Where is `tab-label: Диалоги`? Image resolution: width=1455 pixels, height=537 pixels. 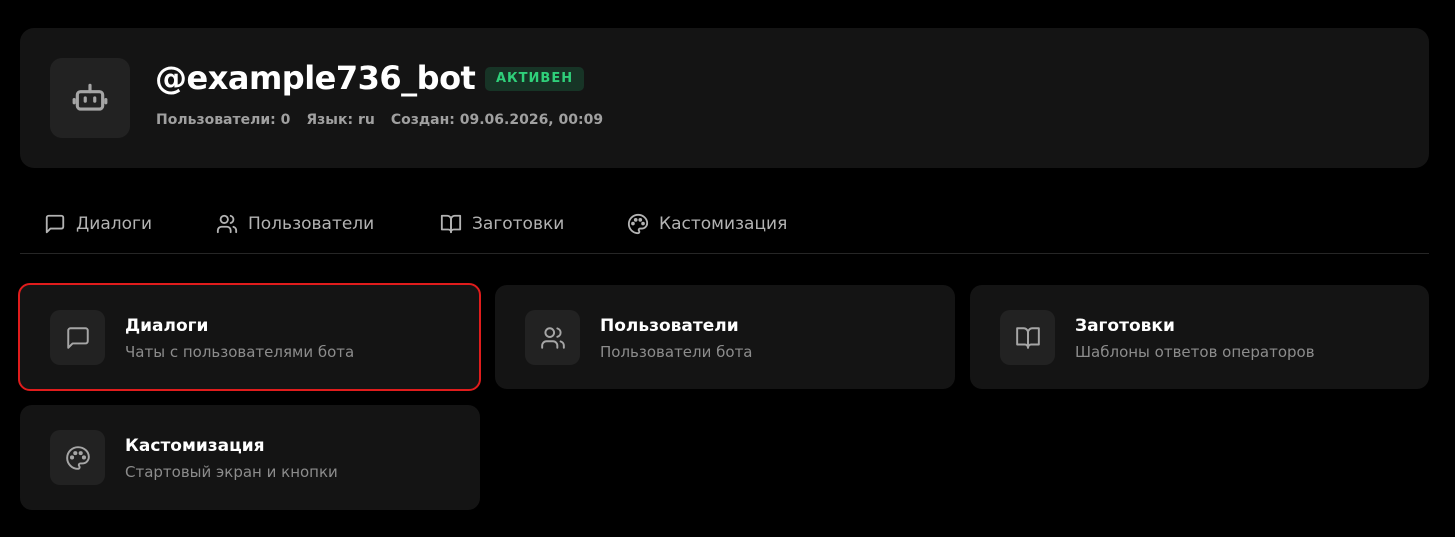
tab-label: Диалоги is located at coordinates (114, 224).